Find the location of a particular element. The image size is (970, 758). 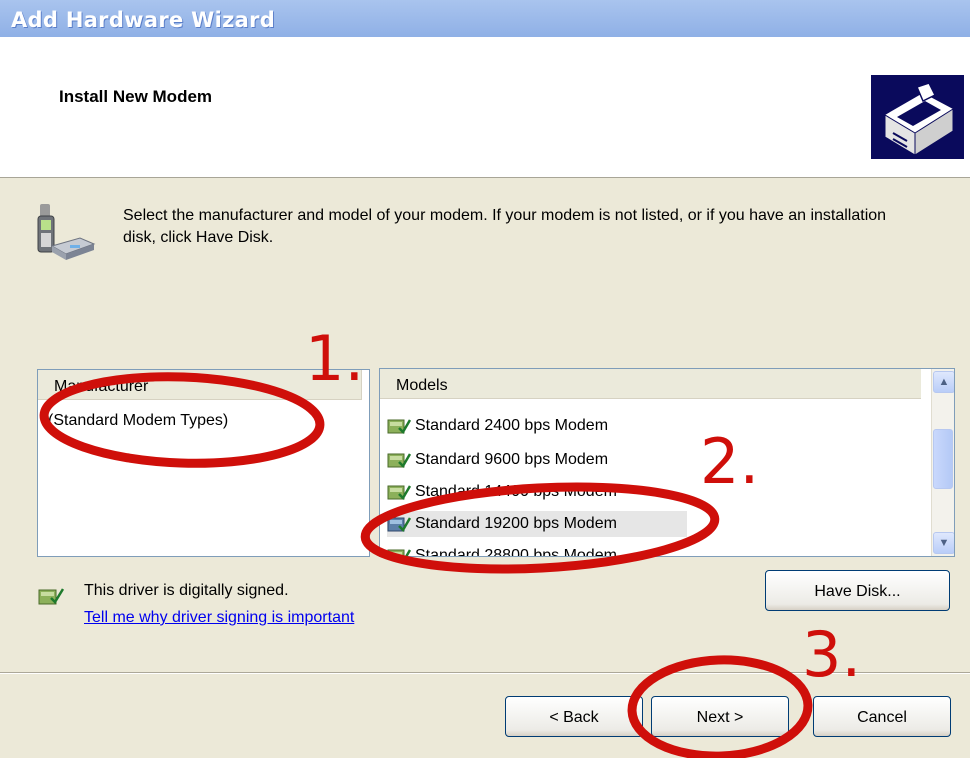

model-item: Standard 14400 bps Modem is located at coordinates (537, 492).